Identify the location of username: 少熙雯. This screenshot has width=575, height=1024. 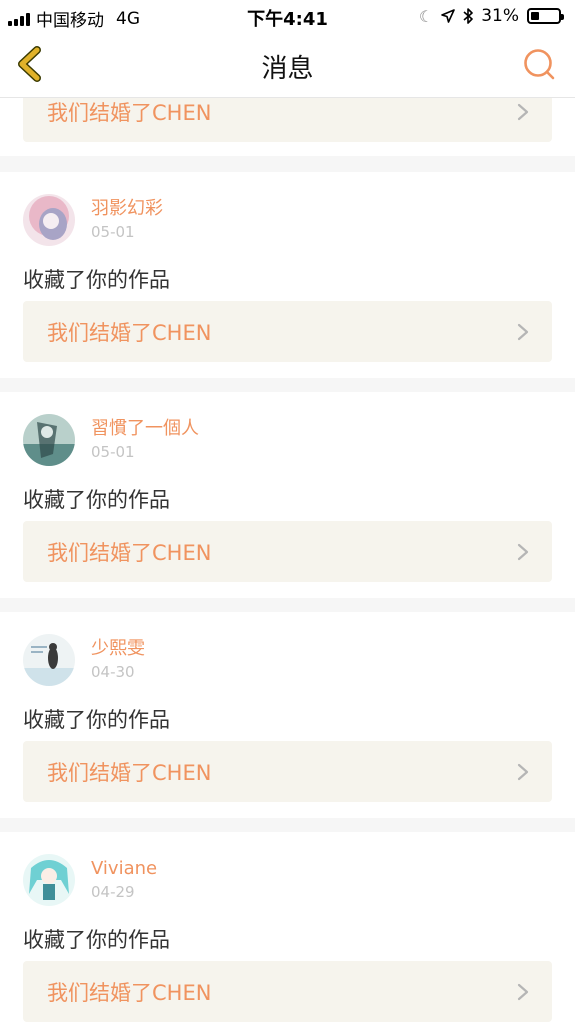
(118, 649).